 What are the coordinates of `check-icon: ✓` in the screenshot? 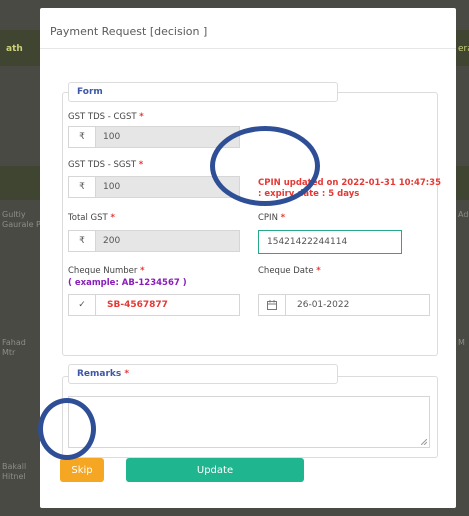 It's located at (82, 305).